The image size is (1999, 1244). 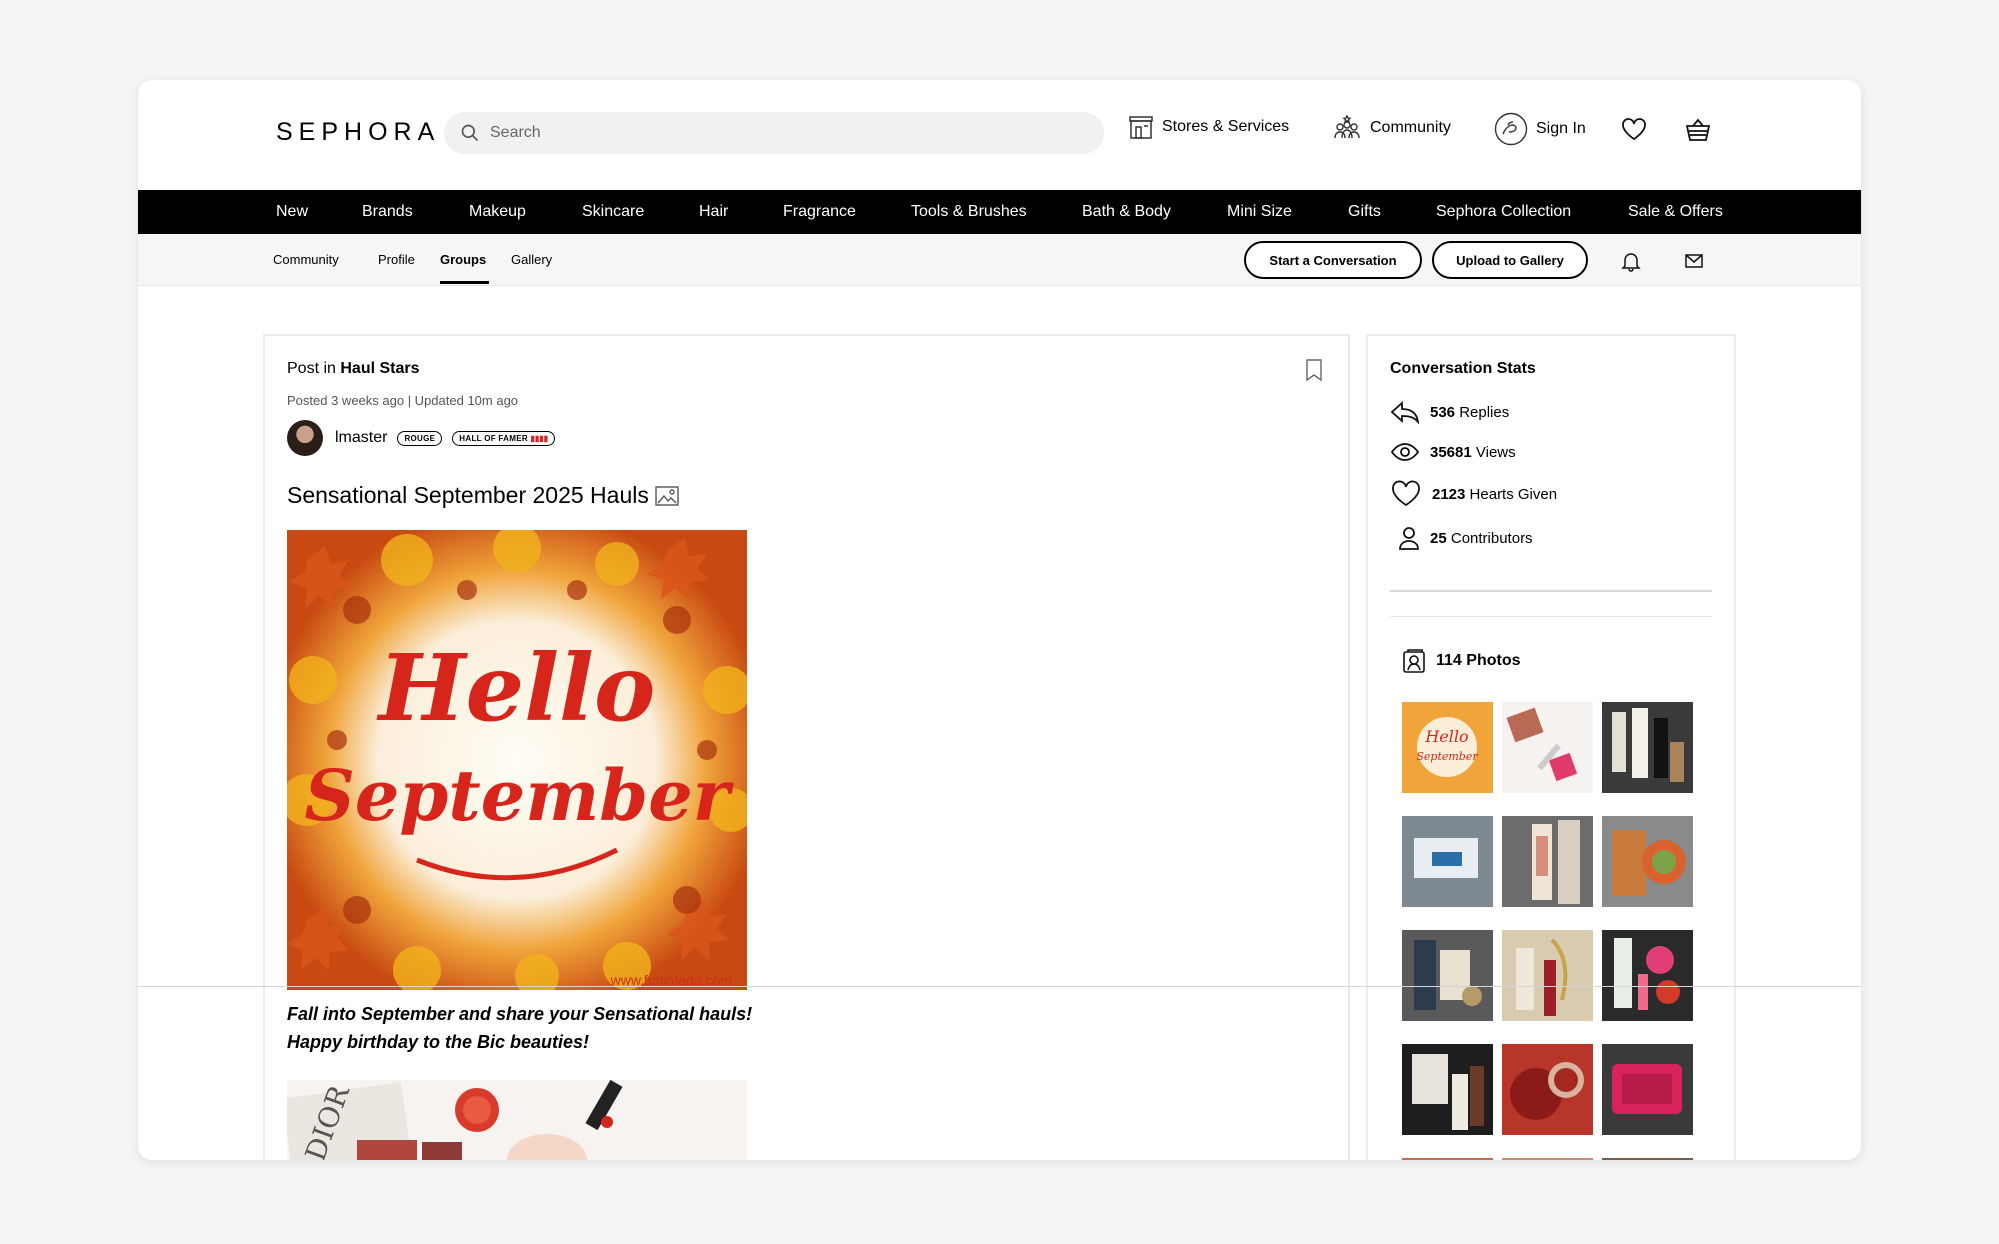 I want to click on stores-services-label: Stores & Services, so click(x=1226, y=126).